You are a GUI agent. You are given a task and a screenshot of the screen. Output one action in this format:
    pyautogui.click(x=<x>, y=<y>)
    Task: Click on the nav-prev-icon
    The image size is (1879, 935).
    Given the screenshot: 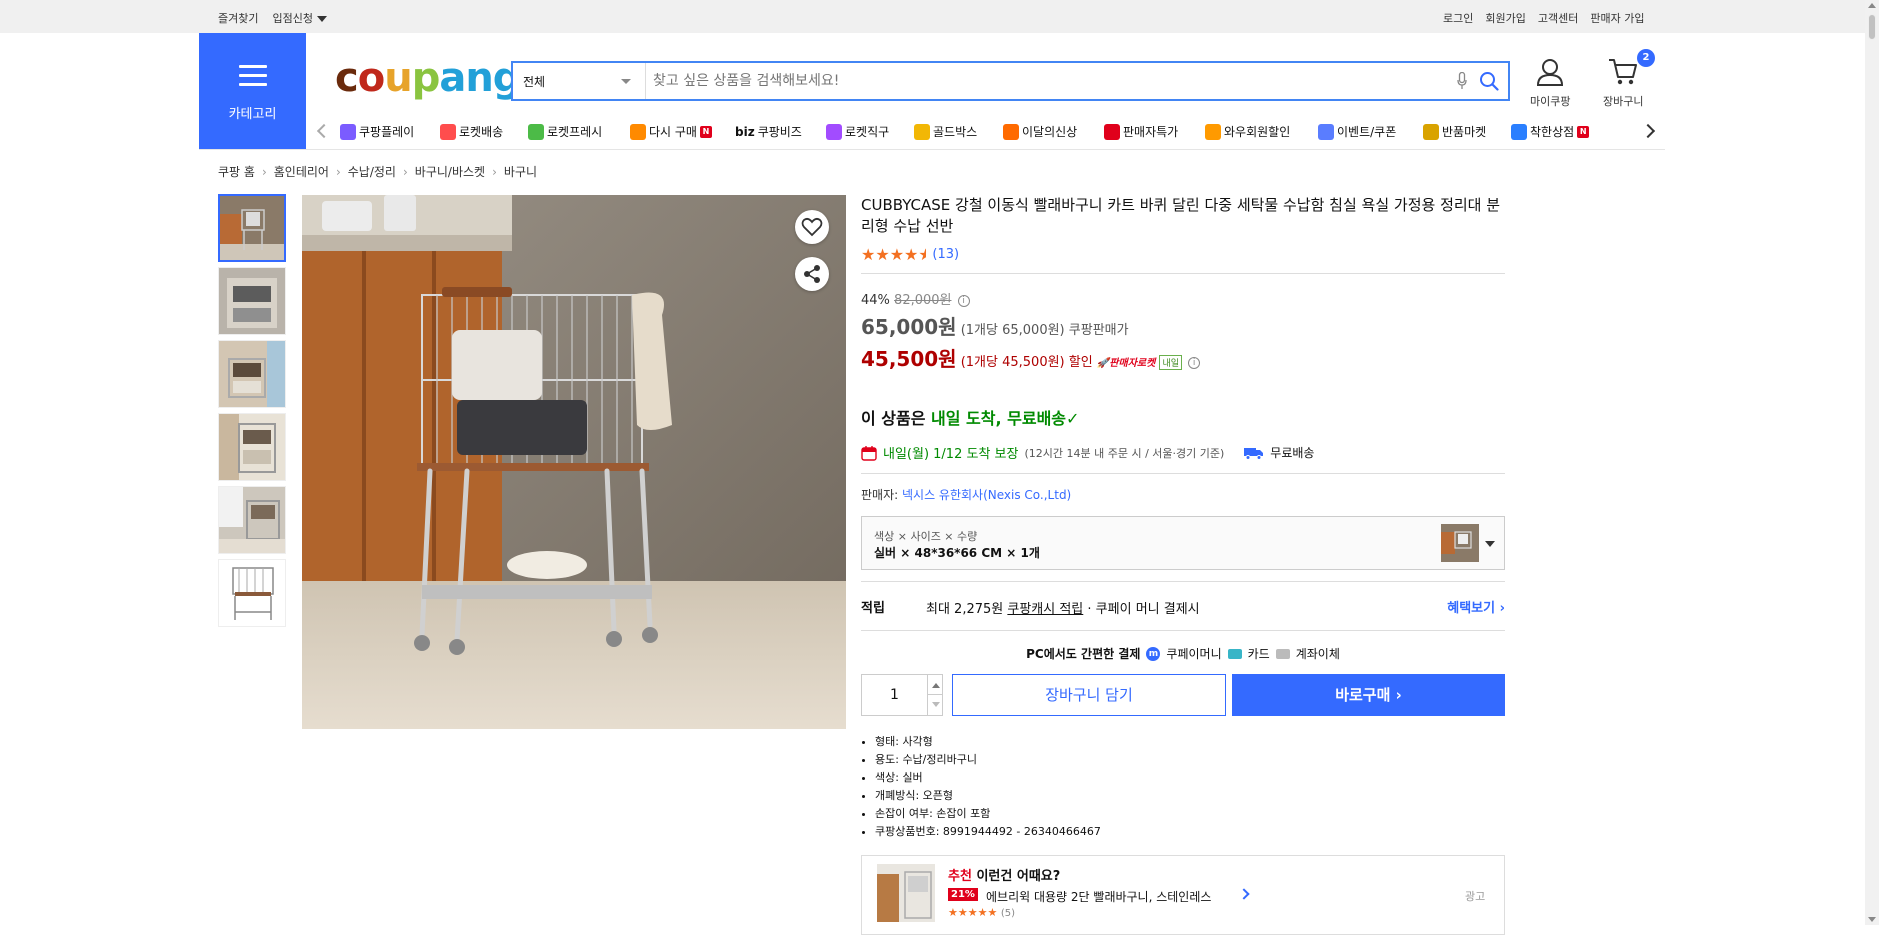 What is the action you would take?
    pyautogui.click(x=324, y=131)
    